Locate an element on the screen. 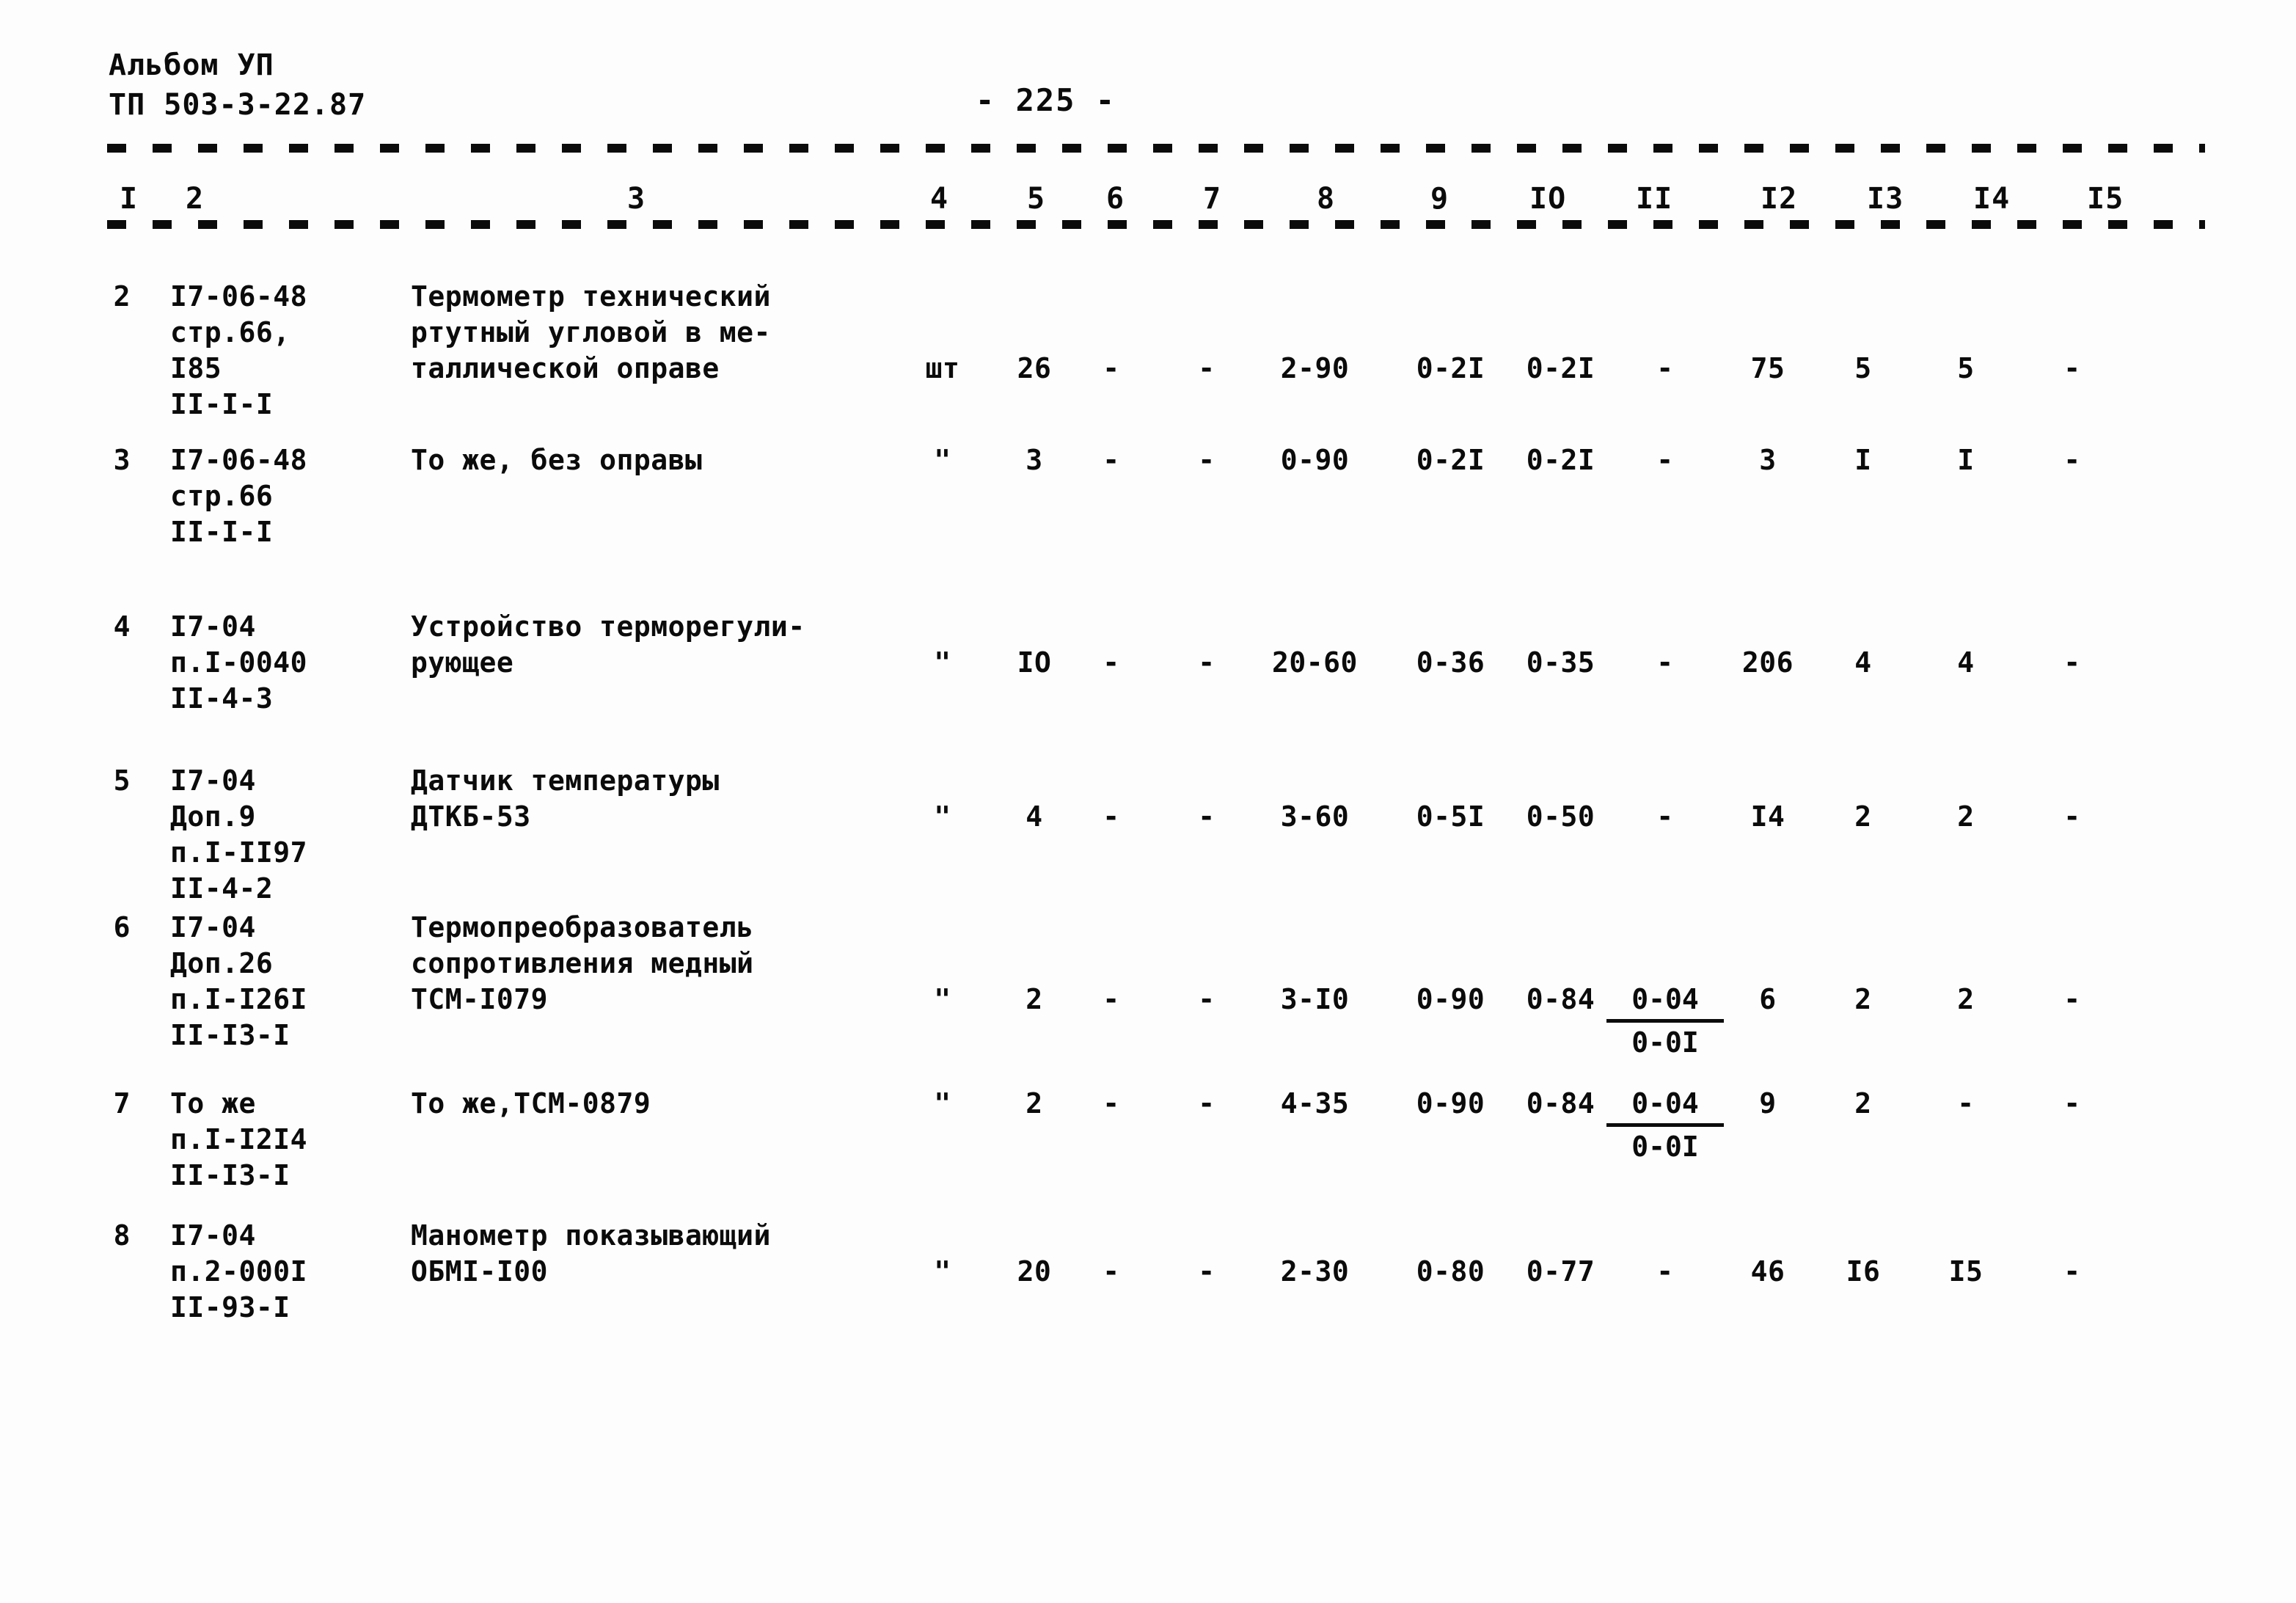  cell-col-12: 3 is located at coordinates (1768, 460).